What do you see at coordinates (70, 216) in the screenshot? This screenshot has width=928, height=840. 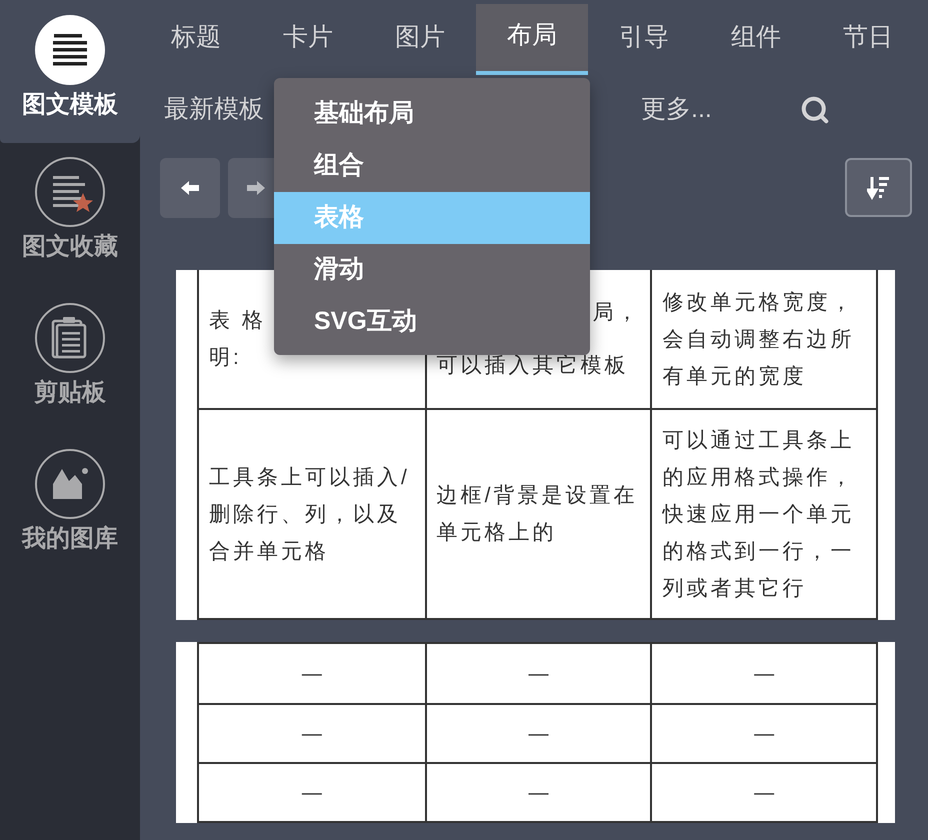 I see `sidebar-item: 图文收藏` at bounding box center [70, 216].